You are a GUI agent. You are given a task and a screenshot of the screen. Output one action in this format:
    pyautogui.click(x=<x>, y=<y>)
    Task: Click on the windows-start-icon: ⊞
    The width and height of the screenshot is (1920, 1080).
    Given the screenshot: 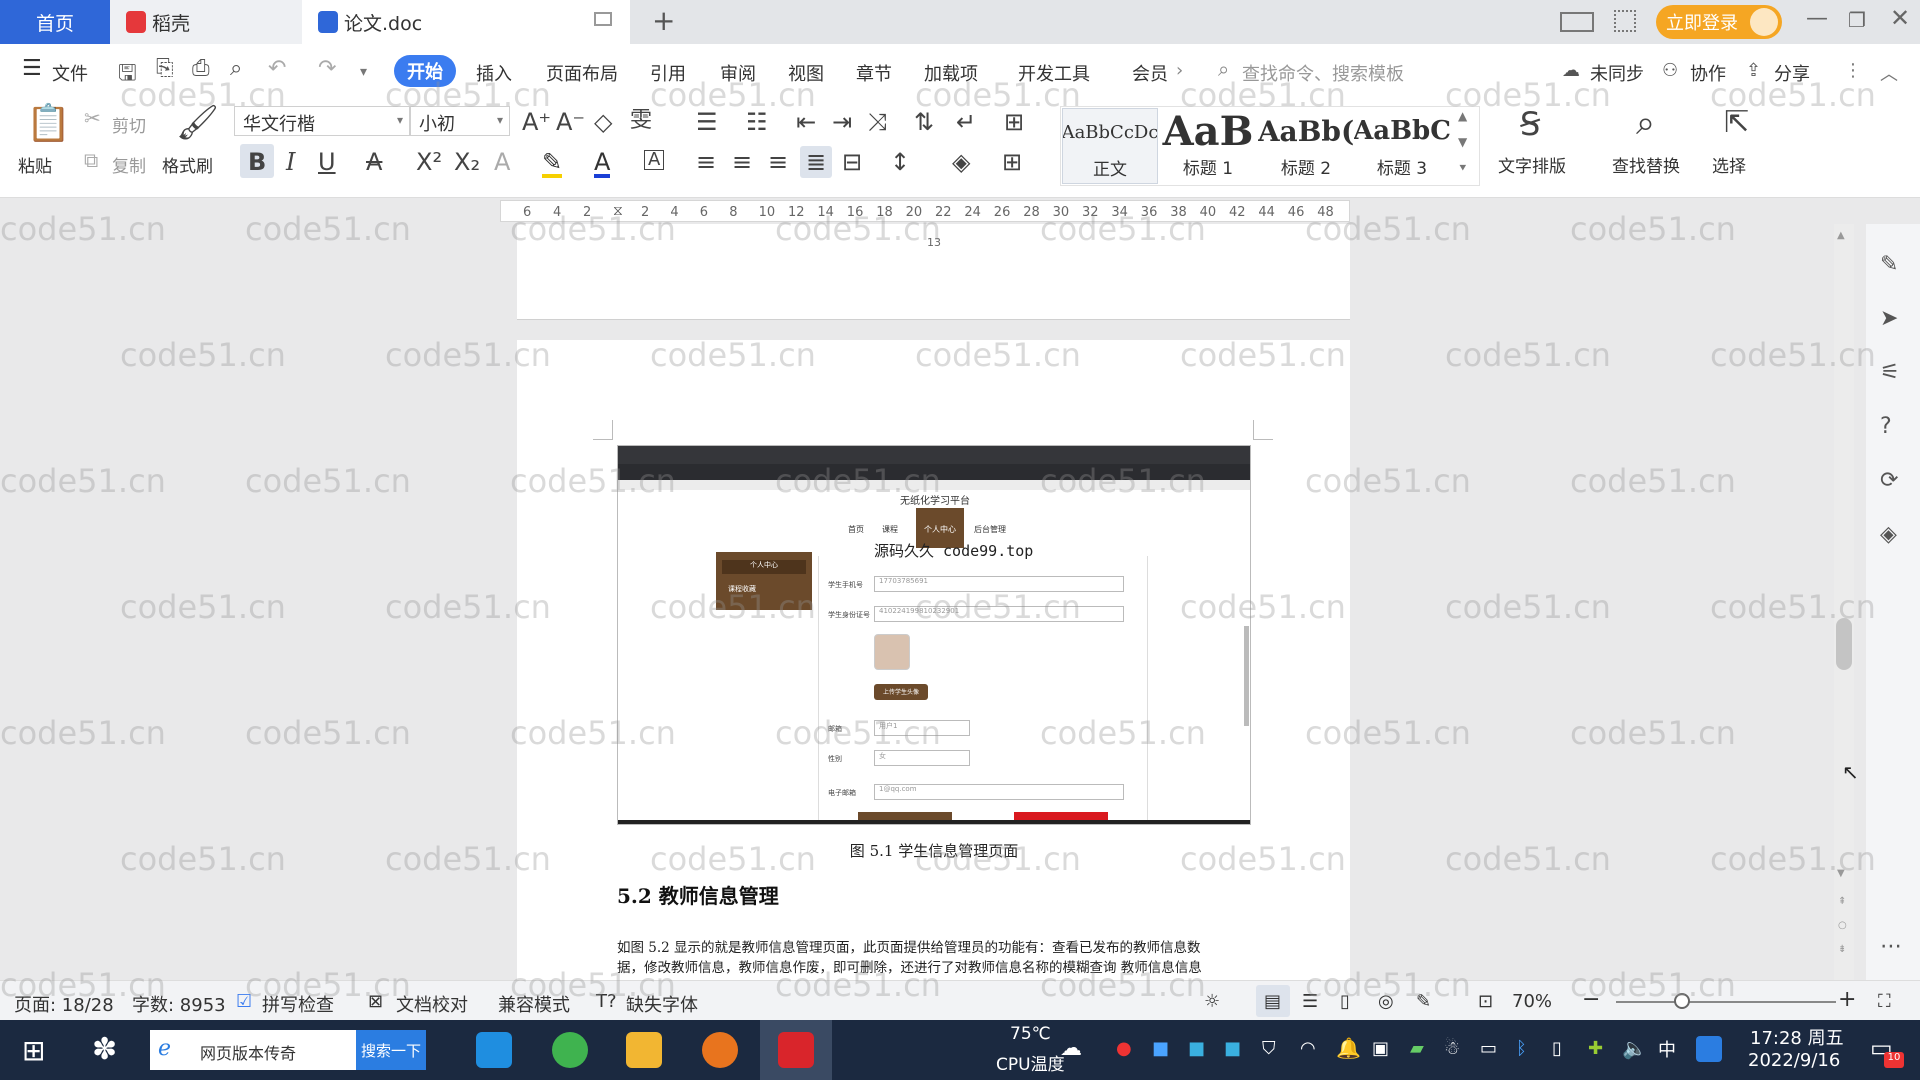 What is the action you would take?
    pyautogui.click(x=33, y=1050)
    